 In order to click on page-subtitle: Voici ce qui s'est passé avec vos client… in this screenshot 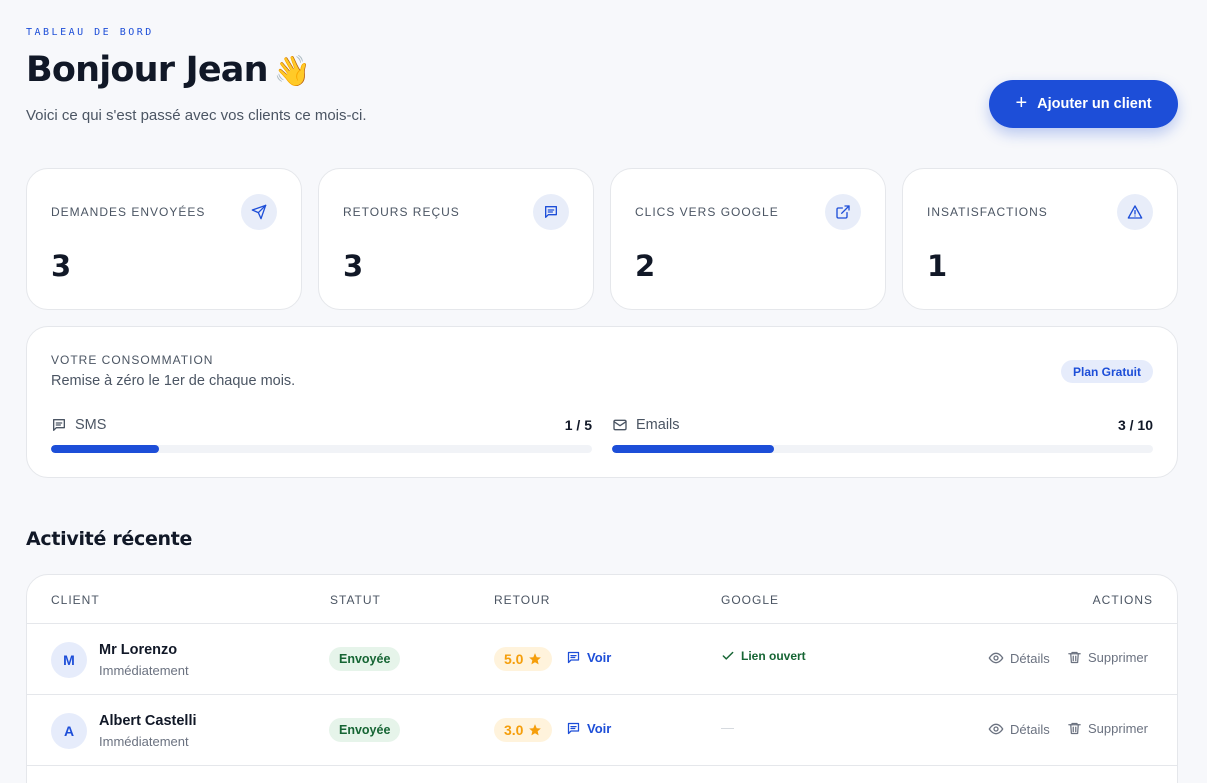, I will do `click(196, 115)`.